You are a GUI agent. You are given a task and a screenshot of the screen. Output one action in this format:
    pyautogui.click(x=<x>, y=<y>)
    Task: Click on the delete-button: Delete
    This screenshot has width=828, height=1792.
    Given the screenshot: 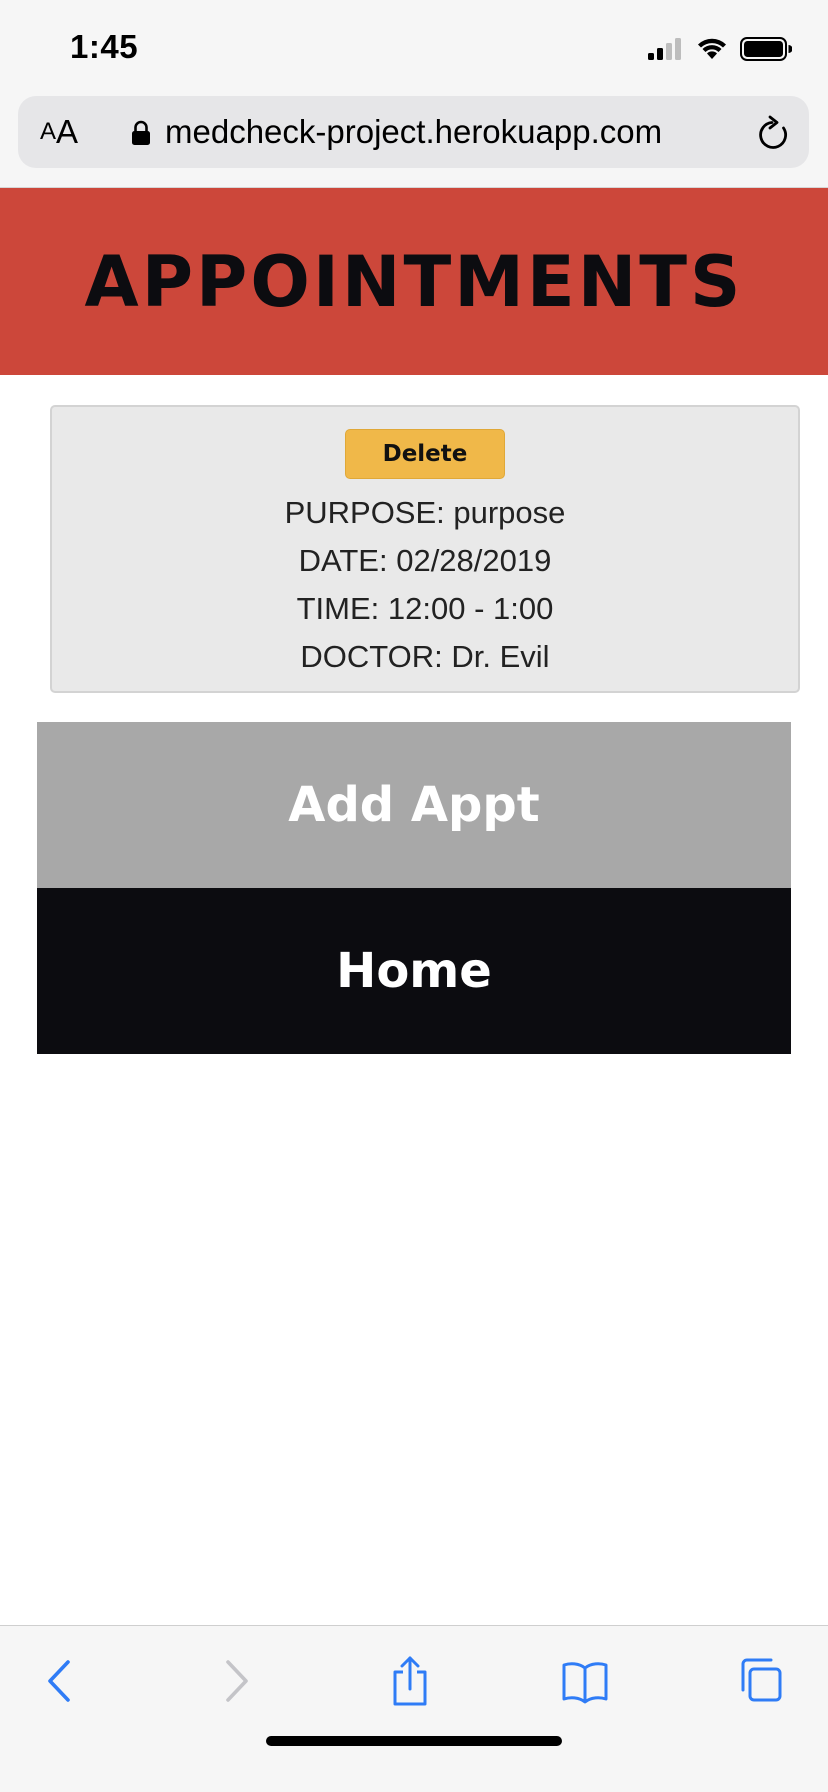 What is the action you would take?
    pyautogui.click(x=425, y=454)
    